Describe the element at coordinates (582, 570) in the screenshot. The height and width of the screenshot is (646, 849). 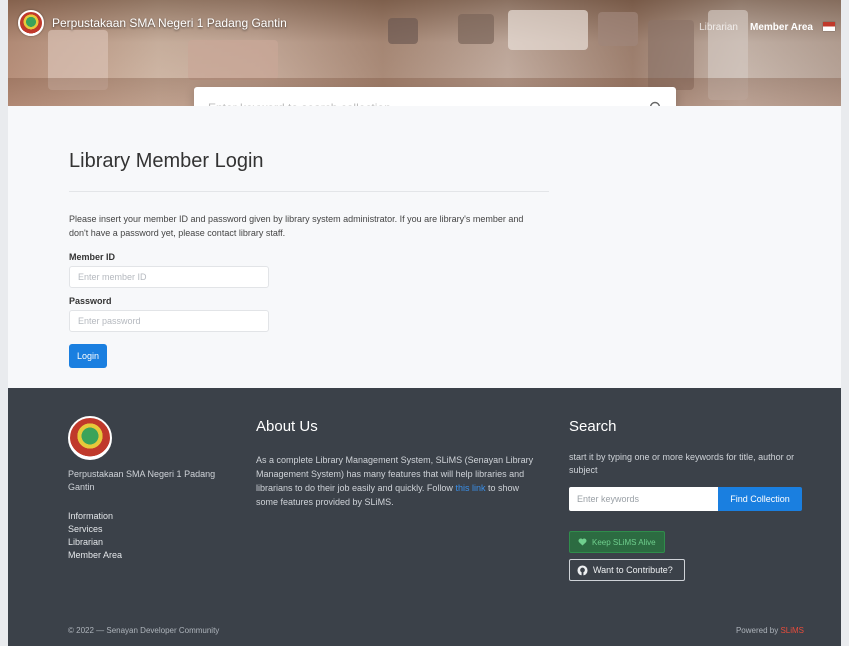
I see `github-icon` at that location.